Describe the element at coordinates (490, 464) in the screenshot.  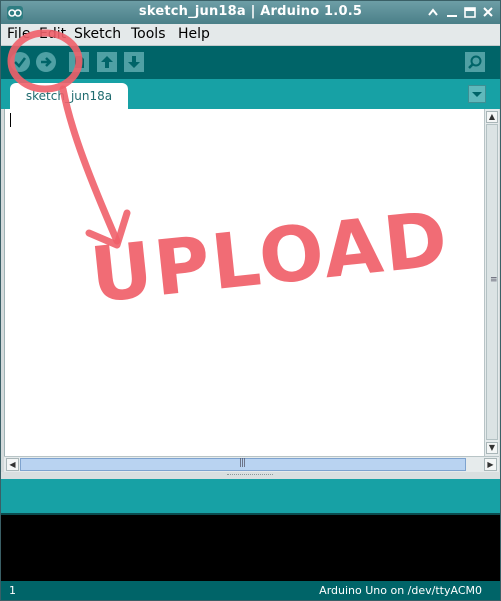
I see `scroll-right-icon: ▶` at that location.